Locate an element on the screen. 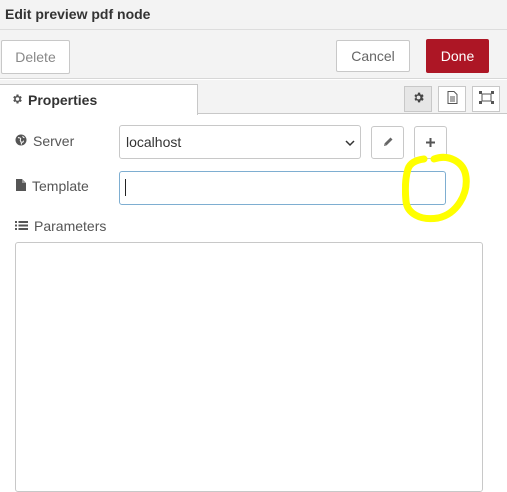  edit-server-button is located at coordinates (387, 142).